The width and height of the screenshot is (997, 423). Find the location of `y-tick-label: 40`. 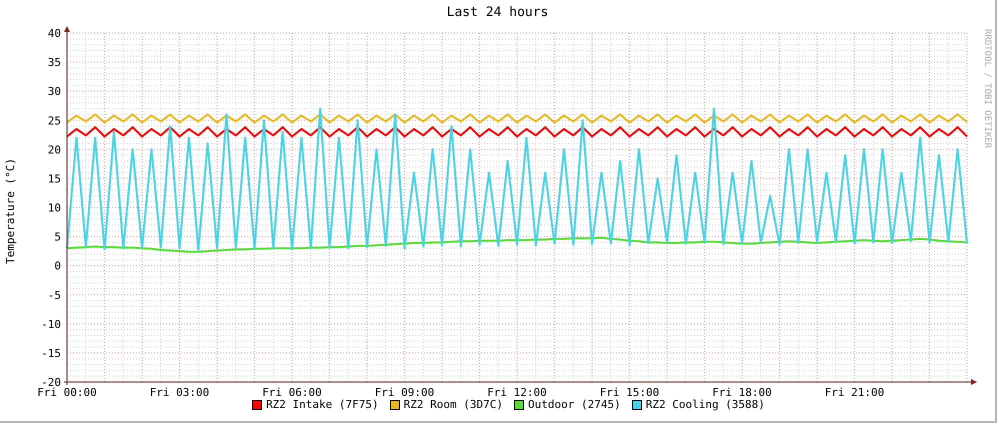

y-tick-label: 40 is located at coordinates (54, 33).